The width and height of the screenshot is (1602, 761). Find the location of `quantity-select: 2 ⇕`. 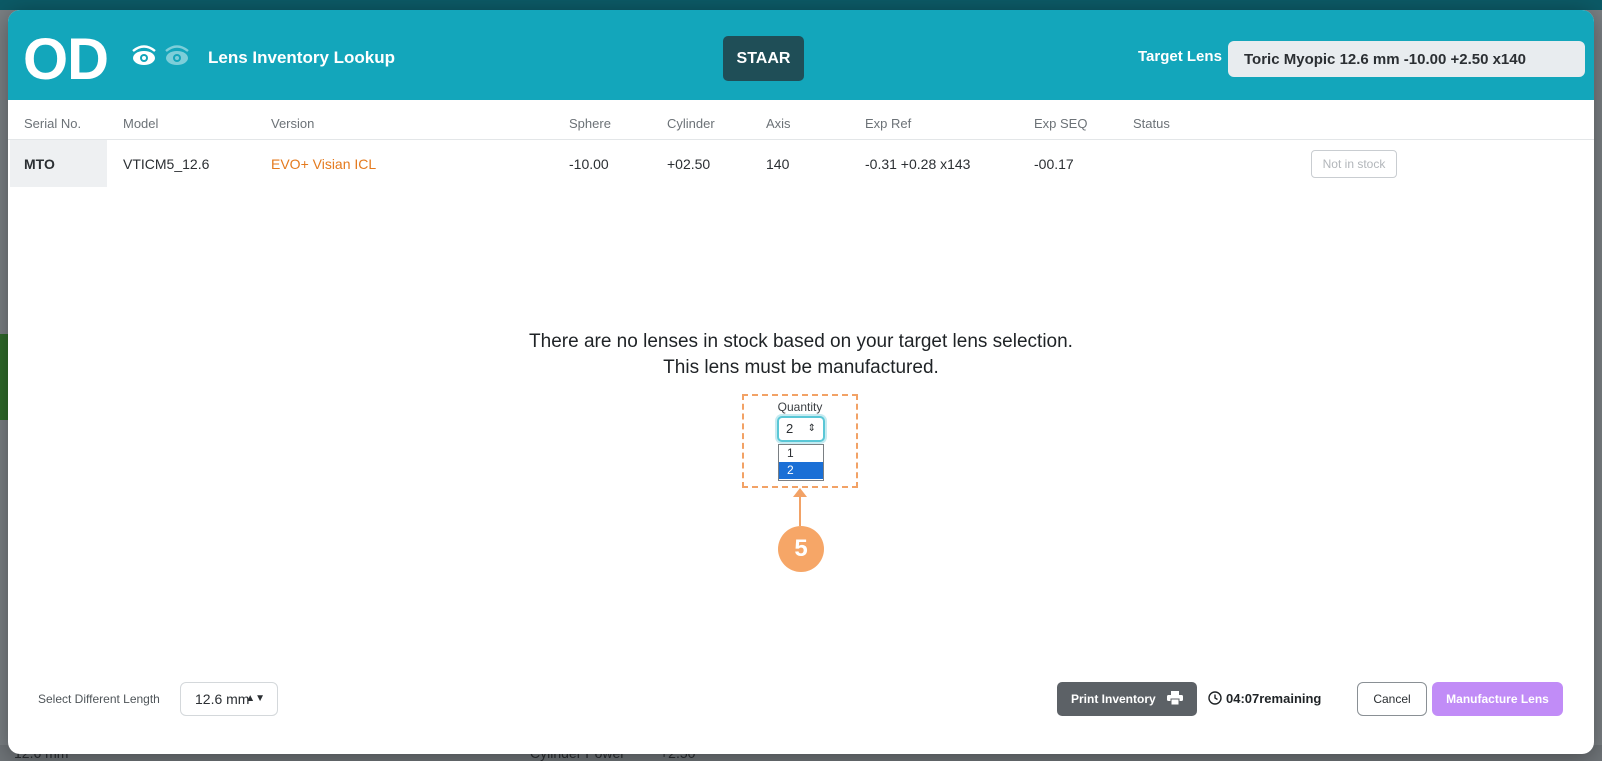

quantity-select: 2 ⇕ is located at coordinates (801, 429).